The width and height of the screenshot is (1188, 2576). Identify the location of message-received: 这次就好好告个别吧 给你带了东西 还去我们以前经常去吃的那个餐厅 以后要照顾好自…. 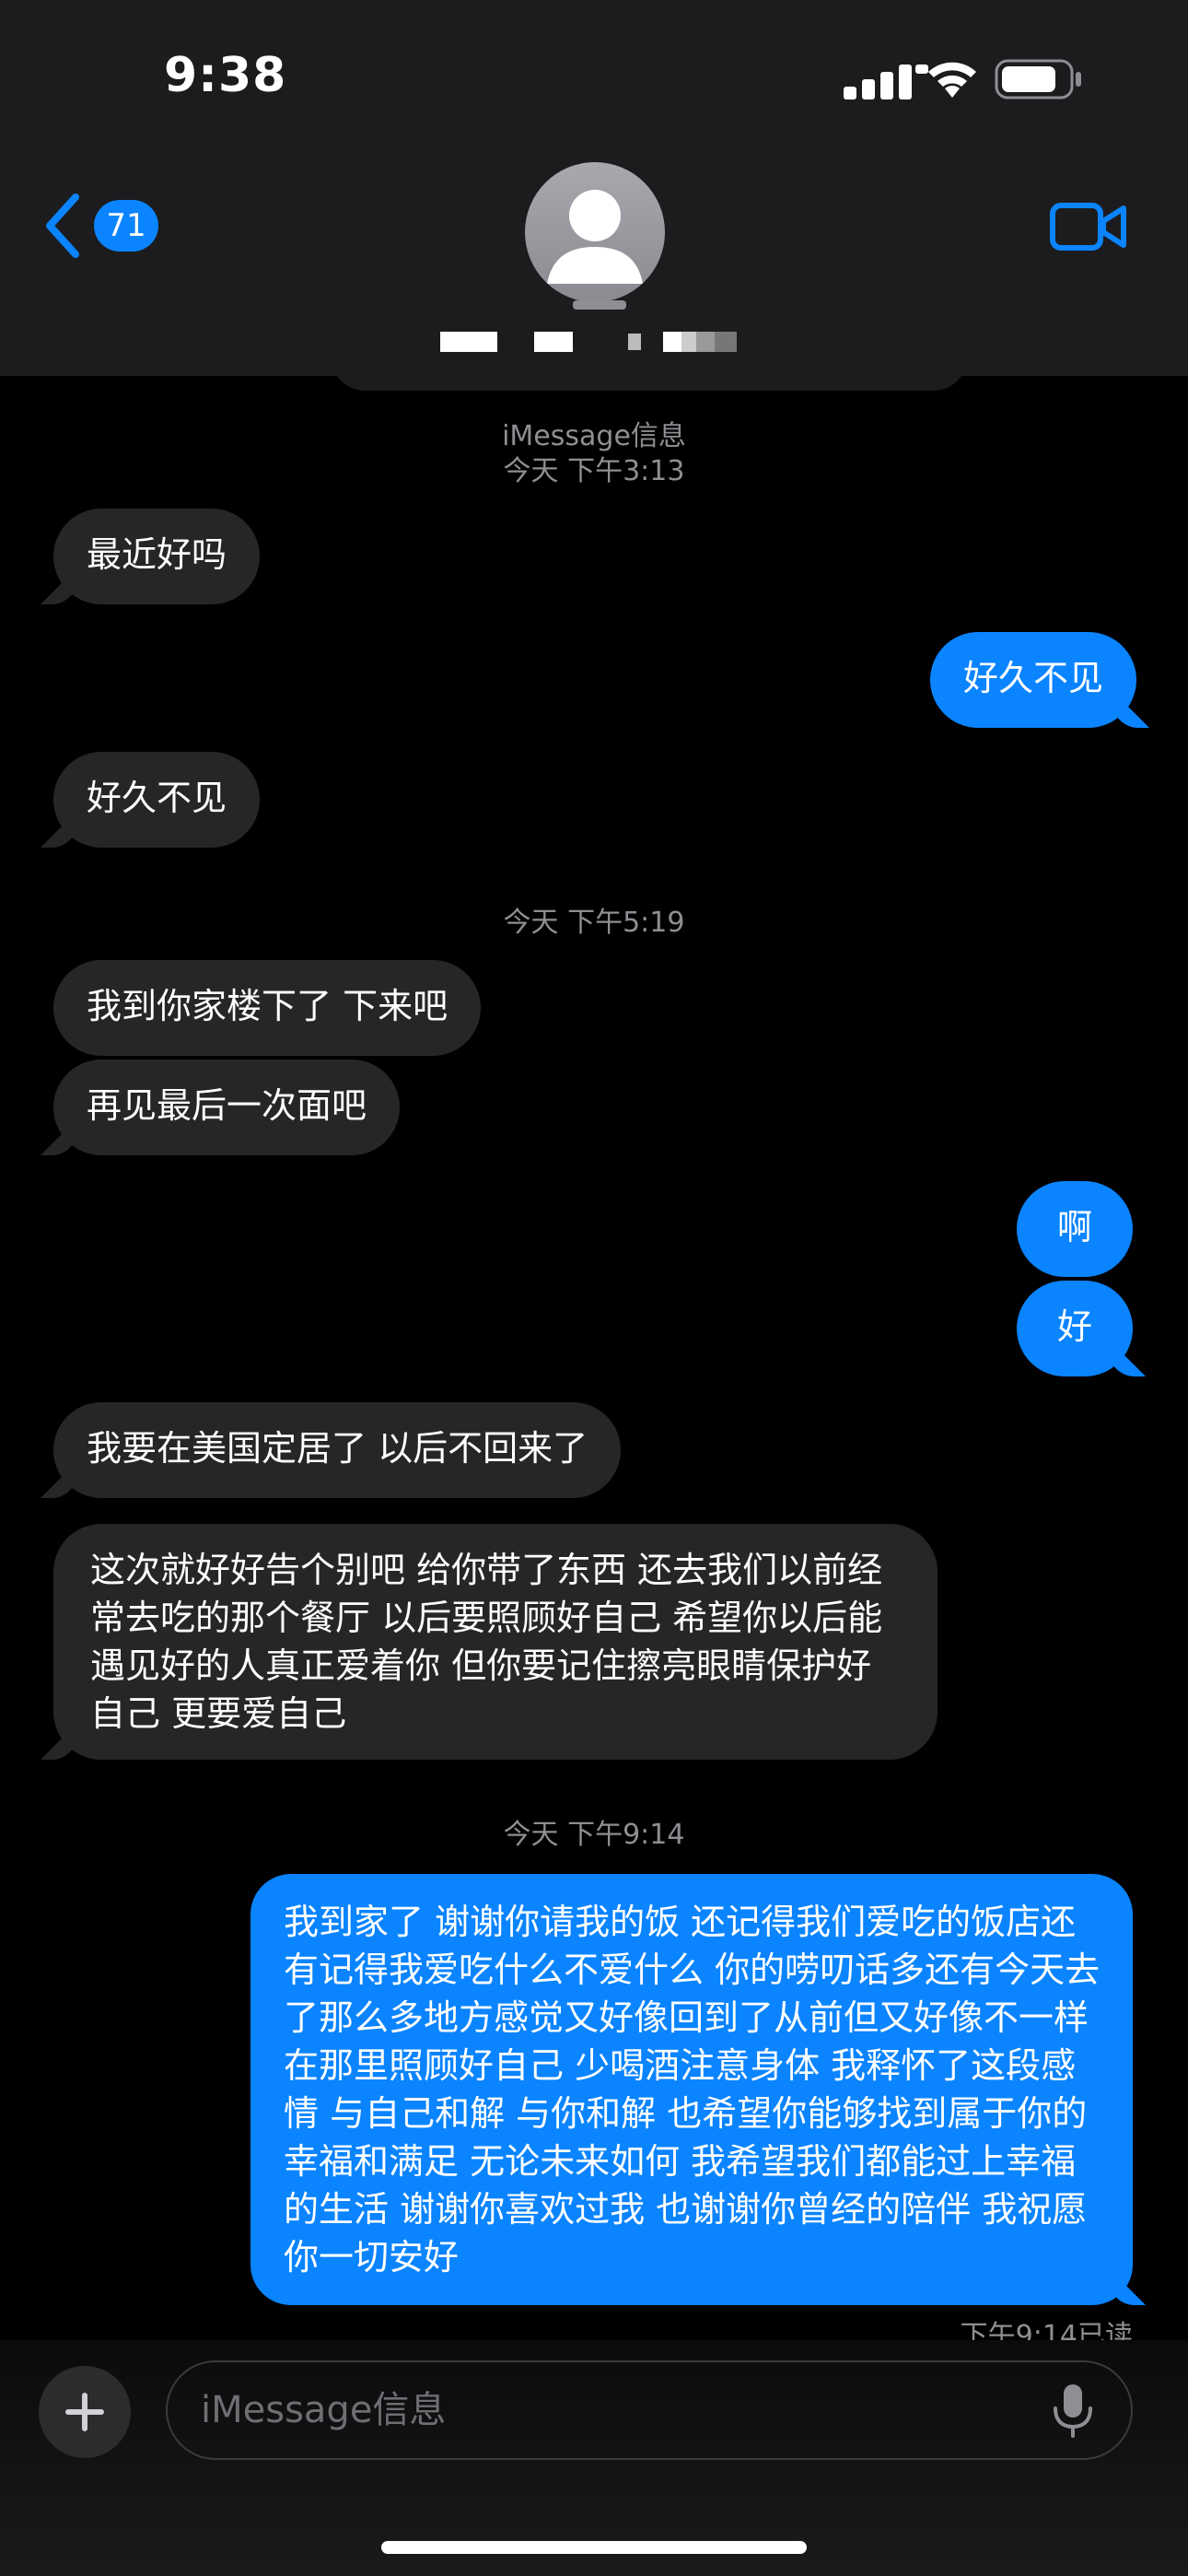
(496, 1642).